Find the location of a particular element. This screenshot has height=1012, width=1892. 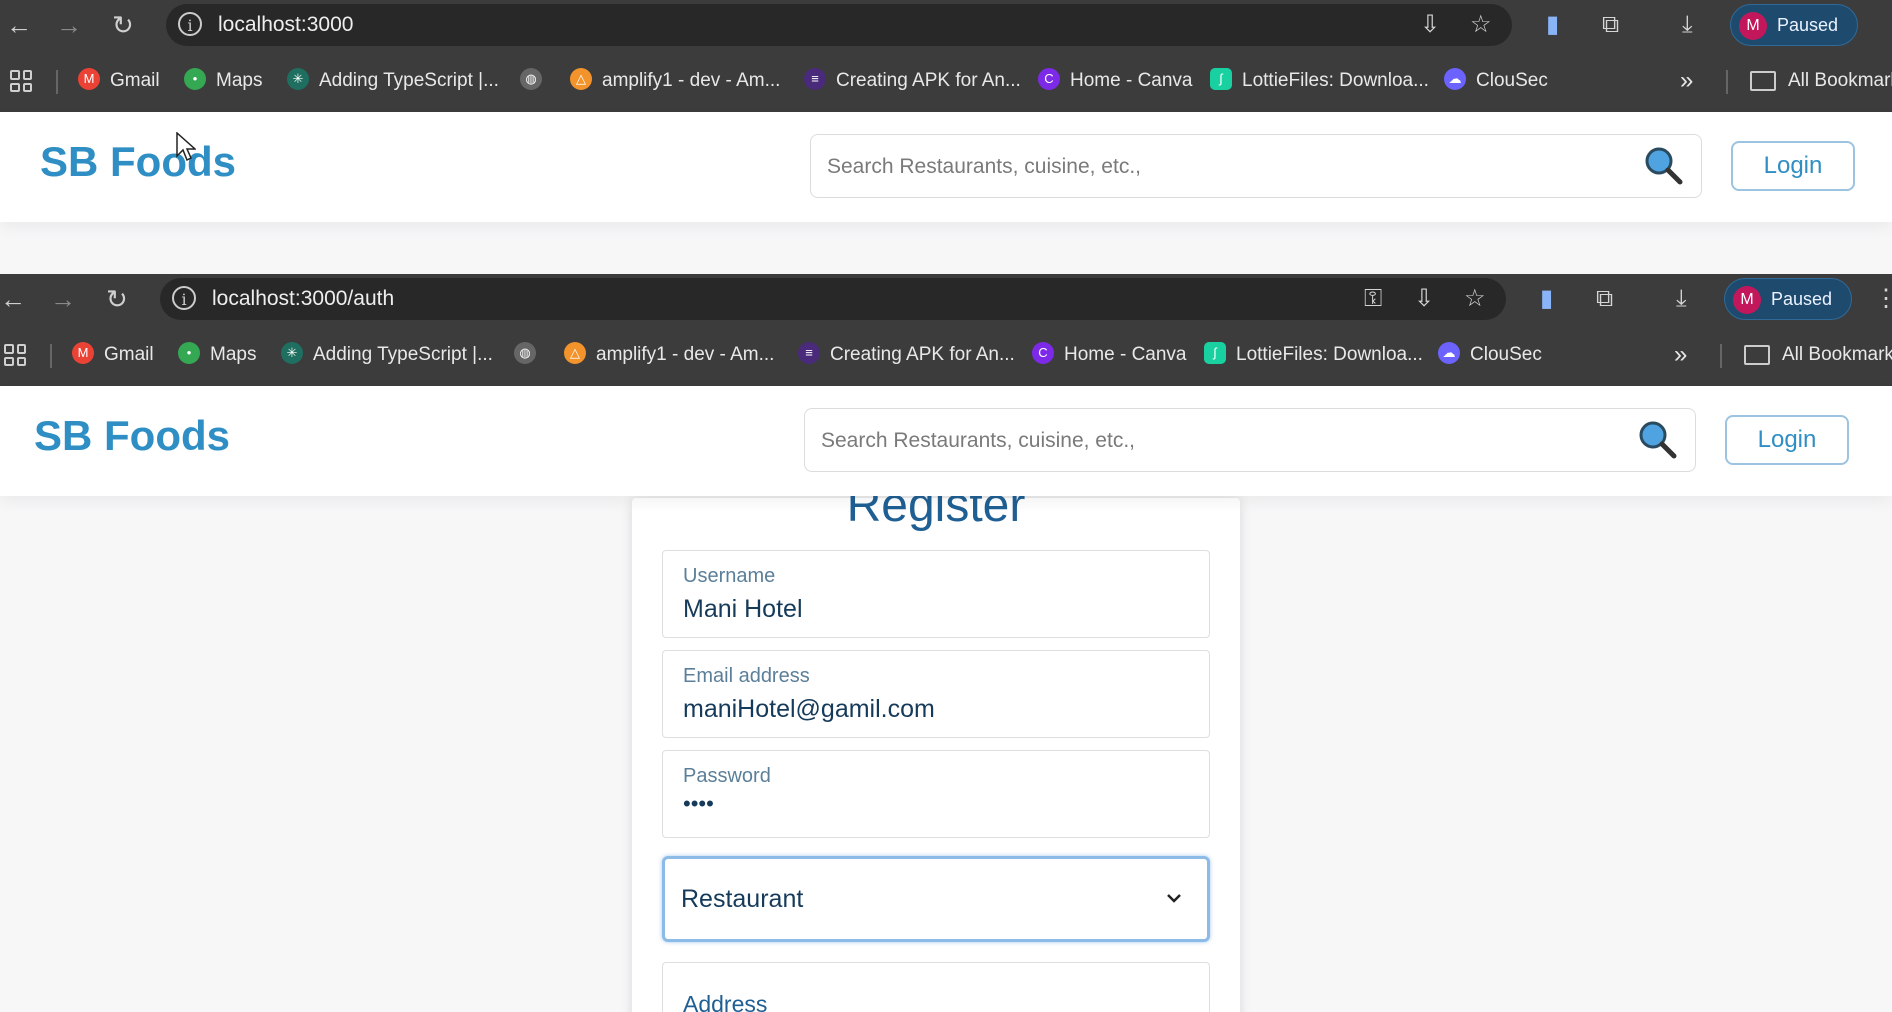

site-header: SB Foods Login is located at coordinates (946, 441).